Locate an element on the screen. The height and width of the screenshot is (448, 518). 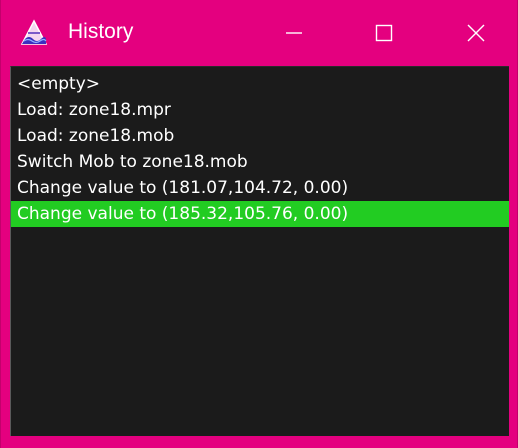
history-item: Switch Mob to zone18.mob is located at coordinates (260, 162).